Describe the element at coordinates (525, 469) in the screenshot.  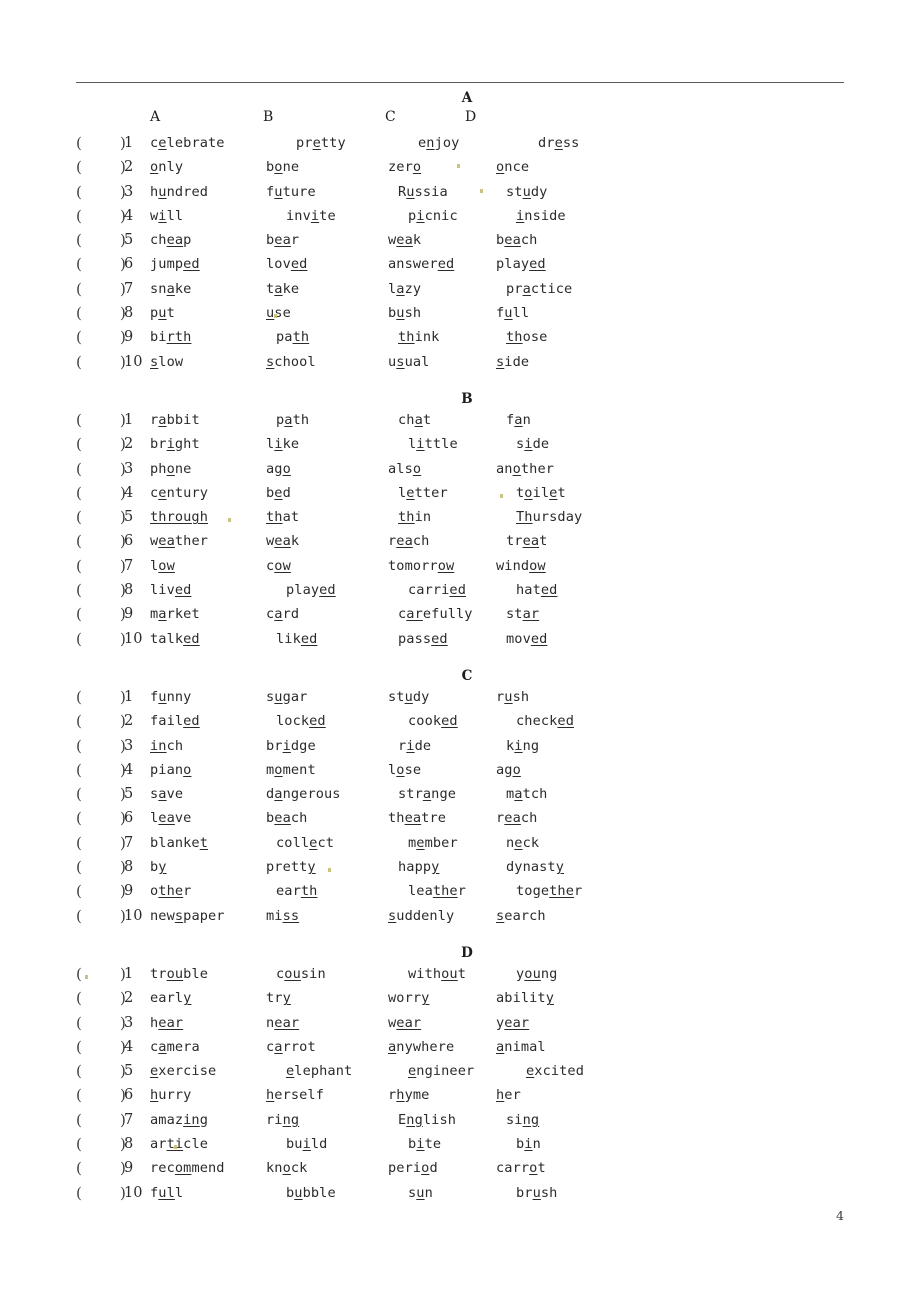
I see `option-d: another` at that location.